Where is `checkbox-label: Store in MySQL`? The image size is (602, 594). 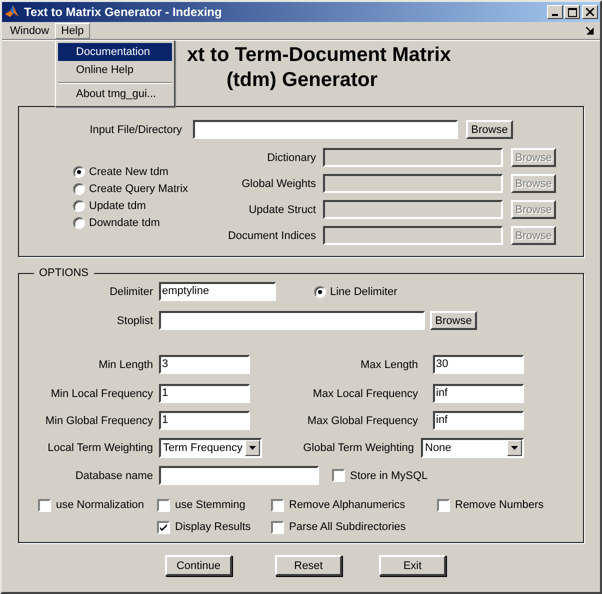 checkbox-label: Store in MySQL is located at coordinates (389, 476).